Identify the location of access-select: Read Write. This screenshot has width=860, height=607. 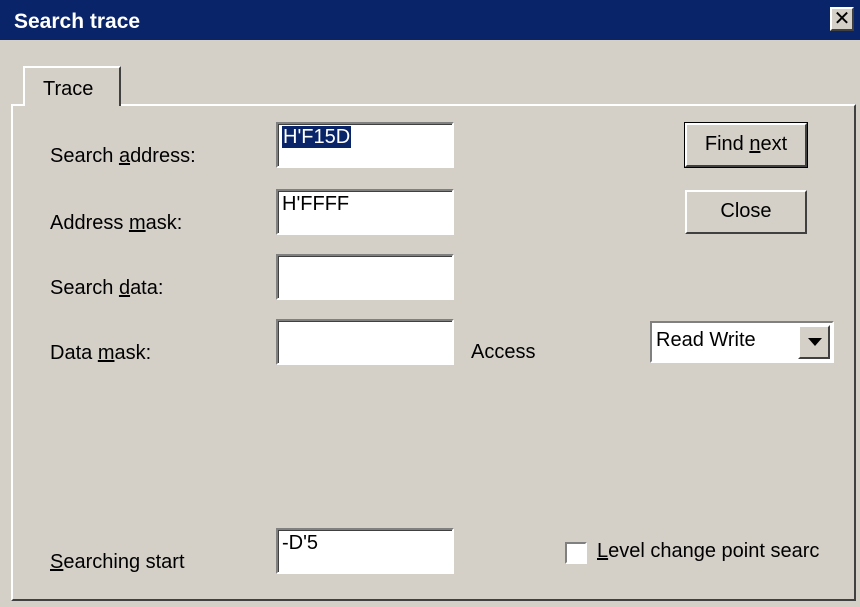
(742, 342).